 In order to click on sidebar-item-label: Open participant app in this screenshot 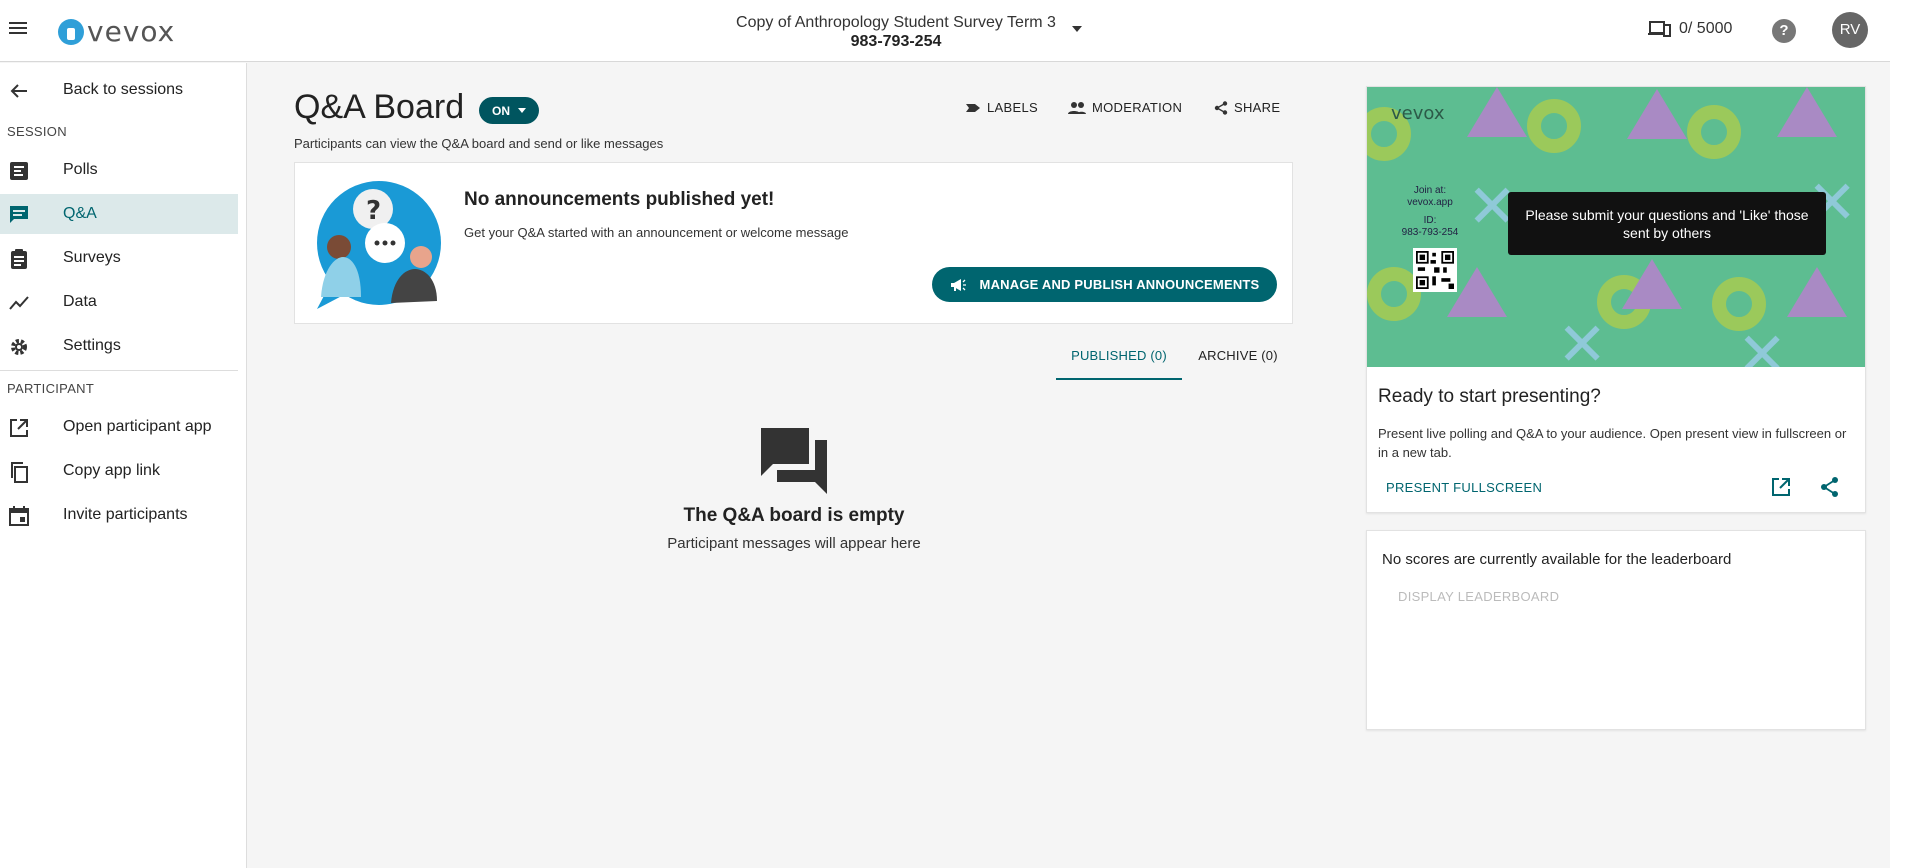, I will do `click(137, 426)`.